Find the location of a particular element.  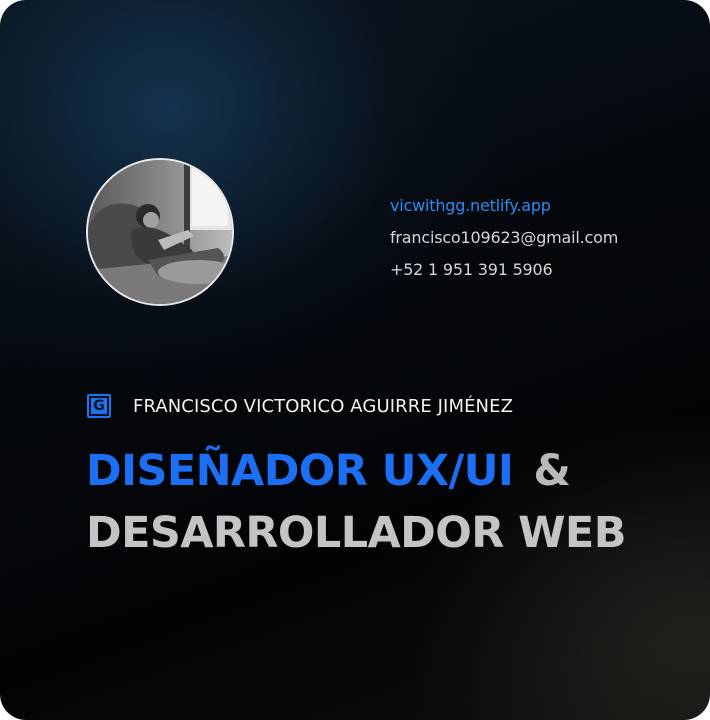

website-link: vicwithgg.netlify.app is located at coordinates (504, 206).